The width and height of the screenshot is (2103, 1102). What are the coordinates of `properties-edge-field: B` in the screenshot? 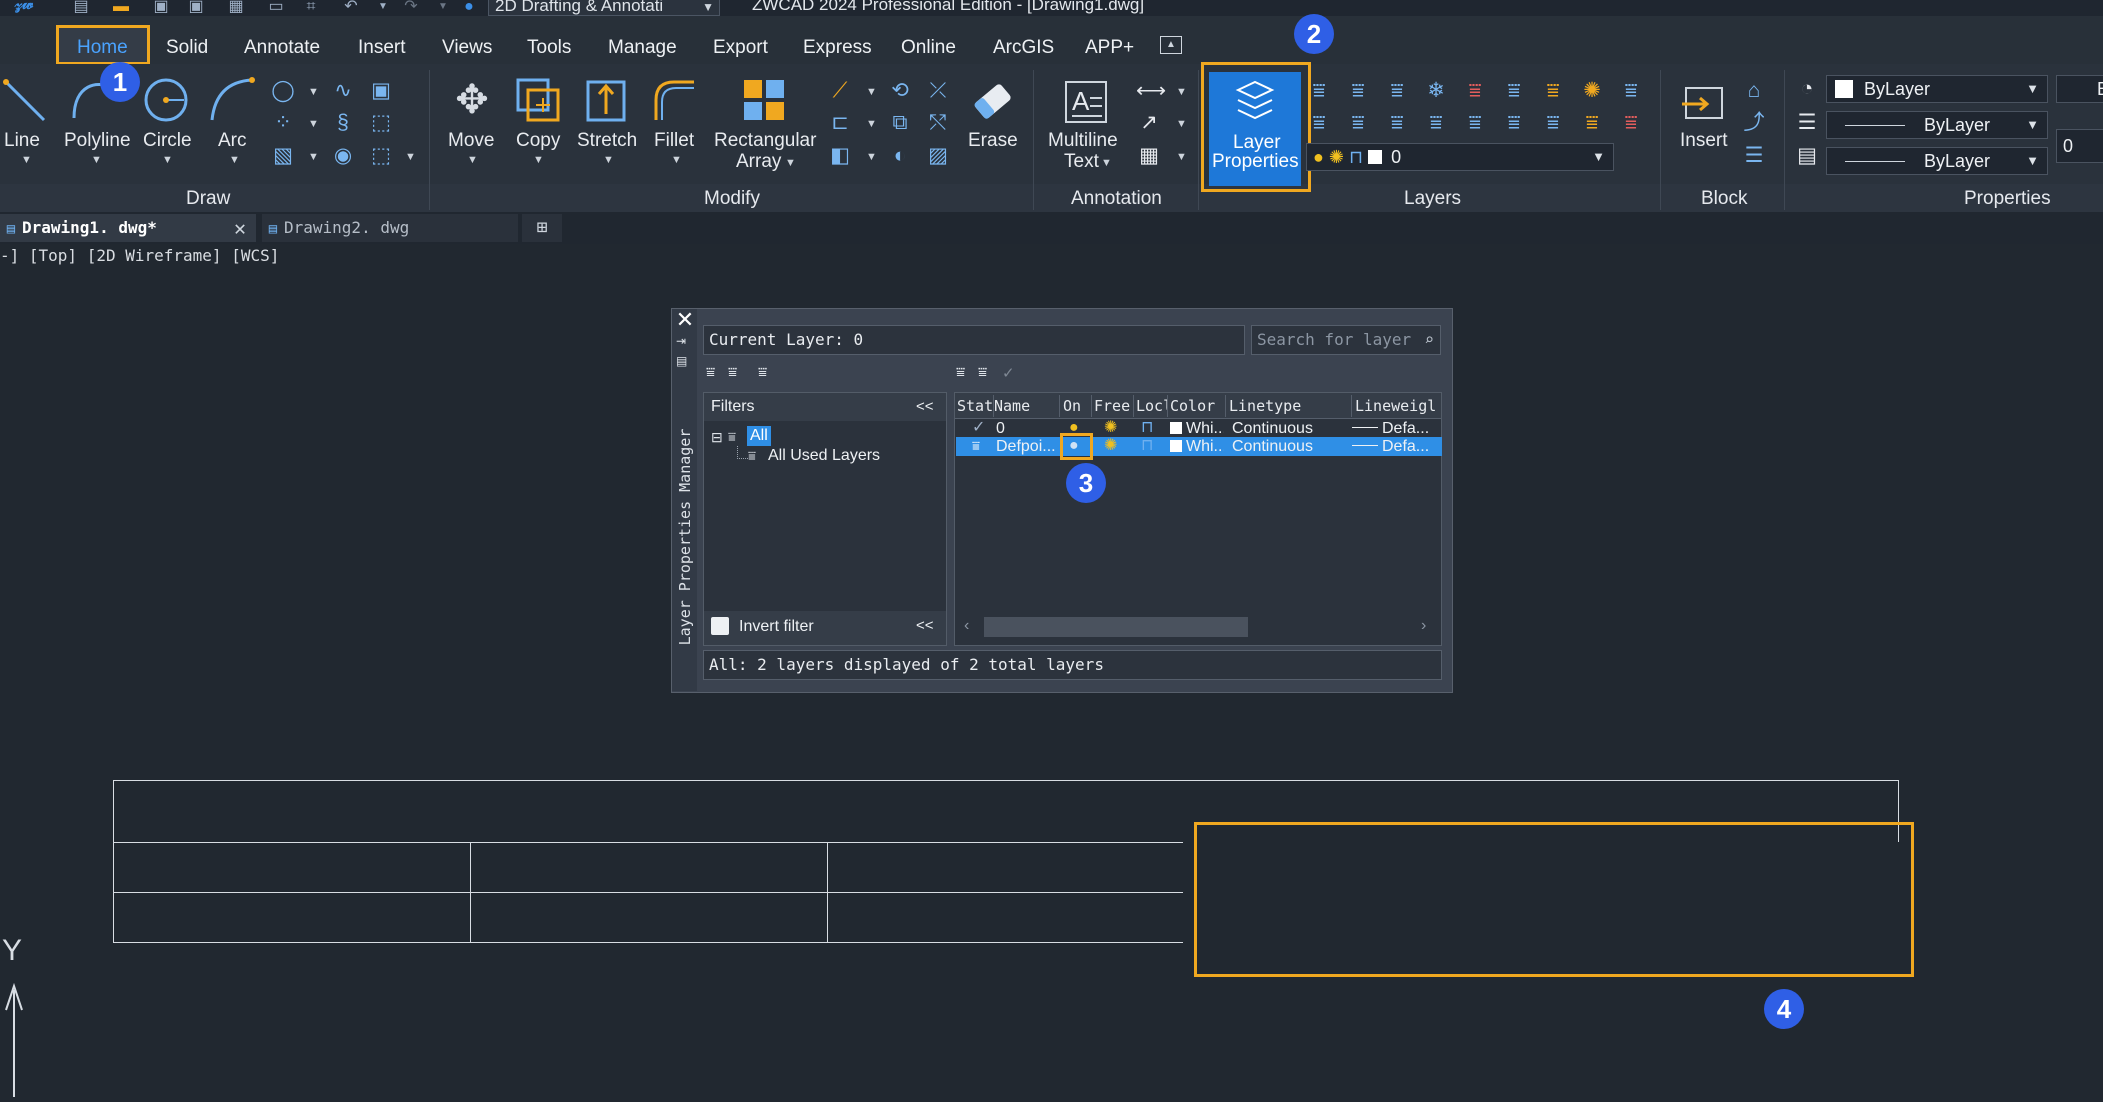 It's located at (2079, 89).